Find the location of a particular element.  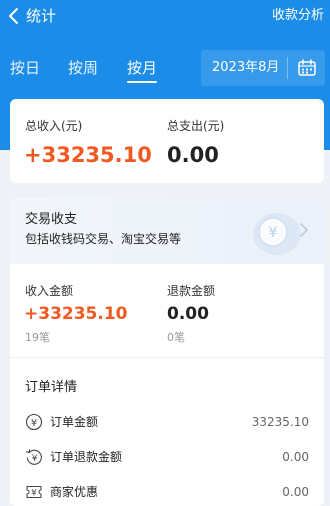

trade-title: 交易收支 is located at coordinates (51, 219).